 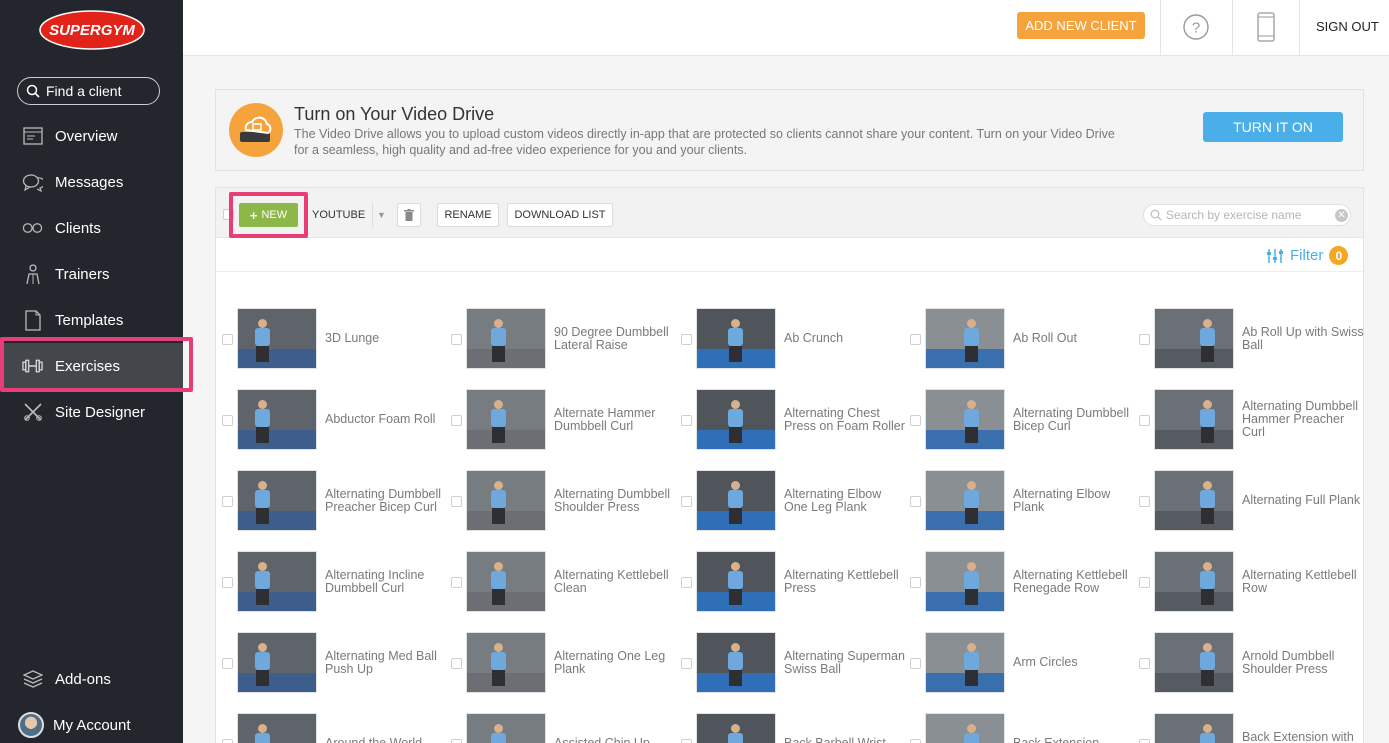 What do you see at coordinates (793, 339) in the screenshot?
I see `exercise-card: Ab Crunch` at bounding box center [793, 339].